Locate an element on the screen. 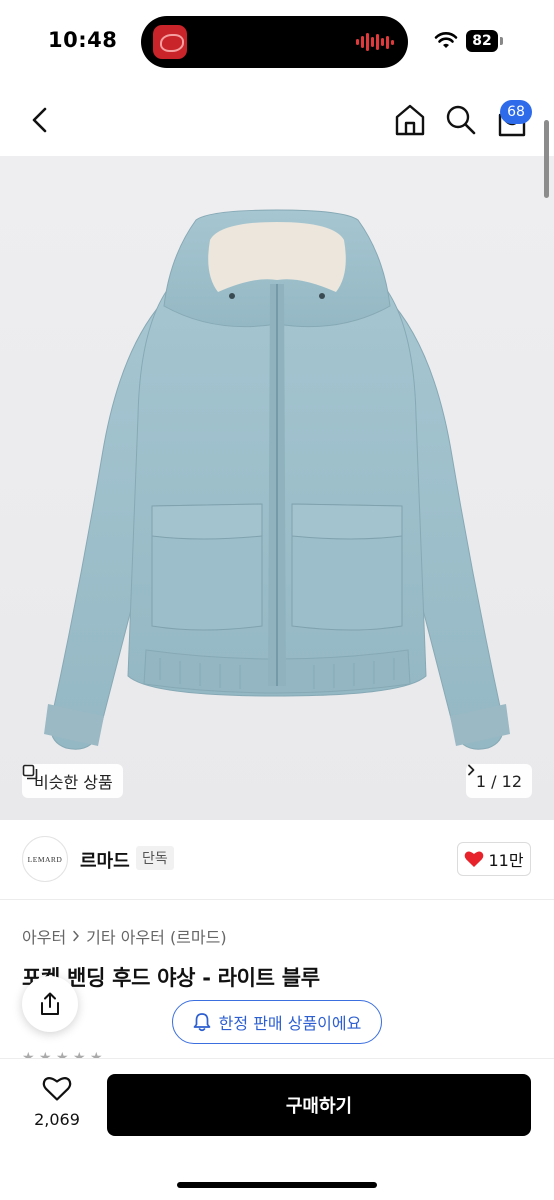  wifi-icon is located at coordinates (446, 40).